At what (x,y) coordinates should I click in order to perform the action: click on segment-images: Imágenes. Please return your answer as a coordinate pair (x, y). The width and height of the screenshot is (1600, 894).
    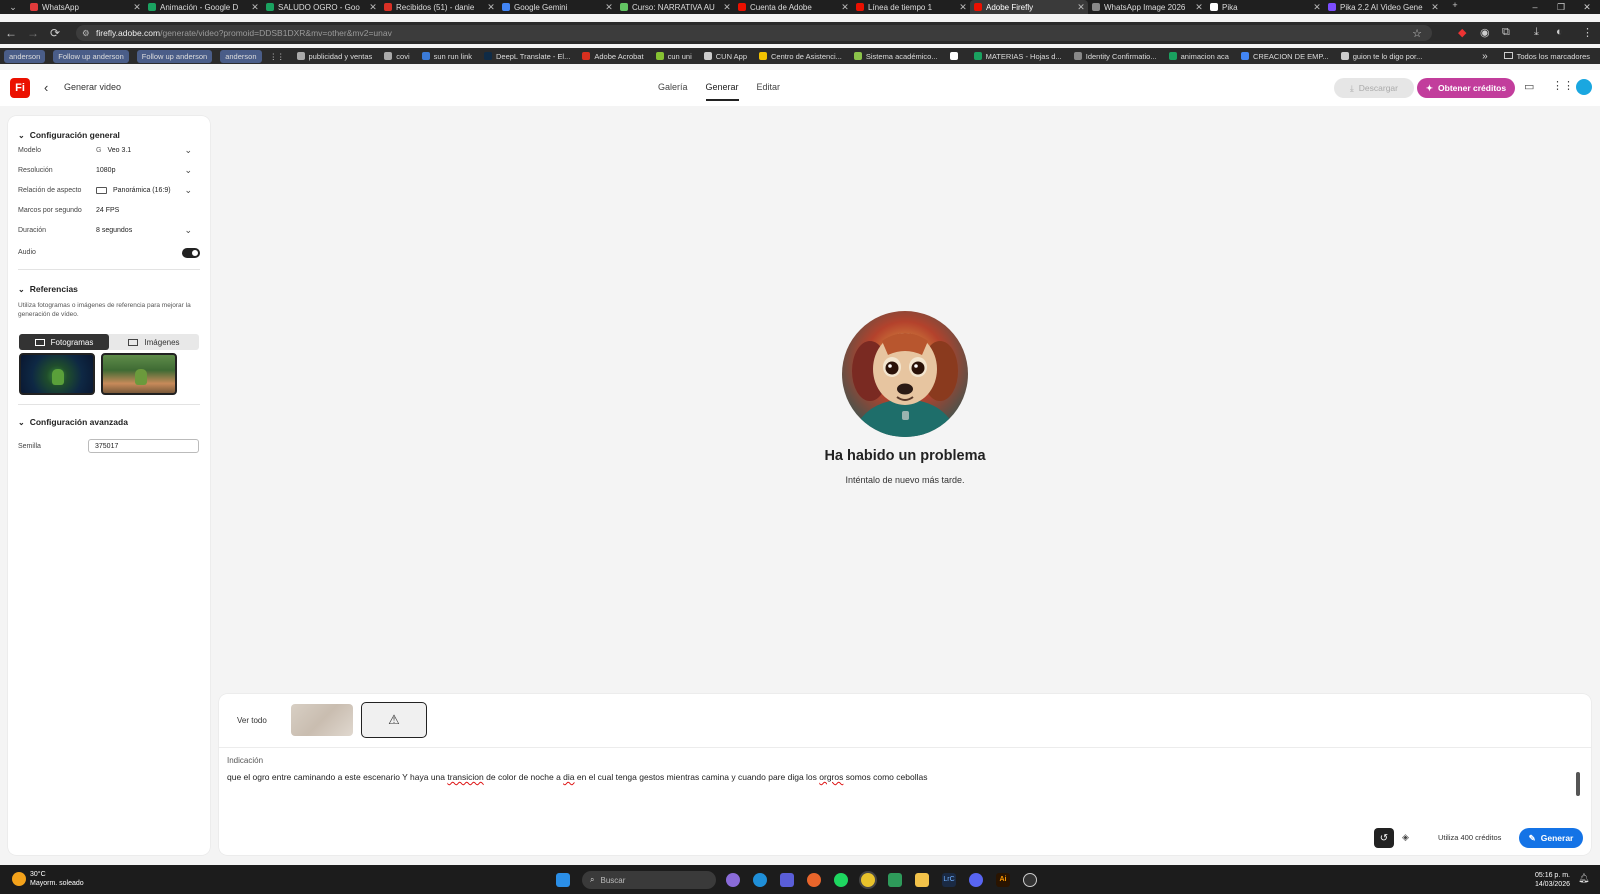
    Looking at the image, I should click on (154, 342).